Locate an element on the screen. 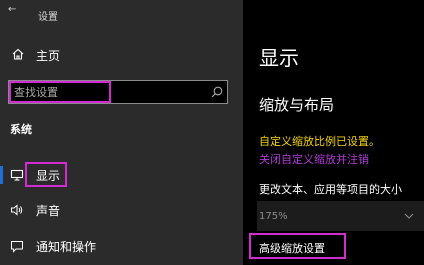  notification-icon is located at coordinates (17, 247).